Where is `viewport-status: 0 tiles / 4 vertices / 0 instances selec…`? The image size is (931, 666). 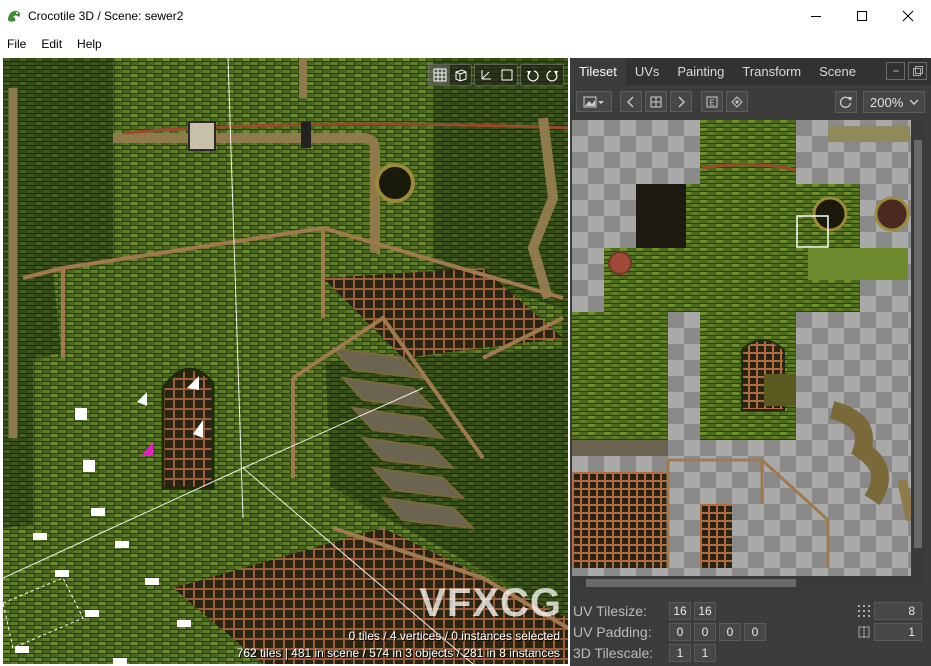
viewport-status: 0 tiles / 4 vertices / 0 instances selec… is located at coordinates (398, 645).